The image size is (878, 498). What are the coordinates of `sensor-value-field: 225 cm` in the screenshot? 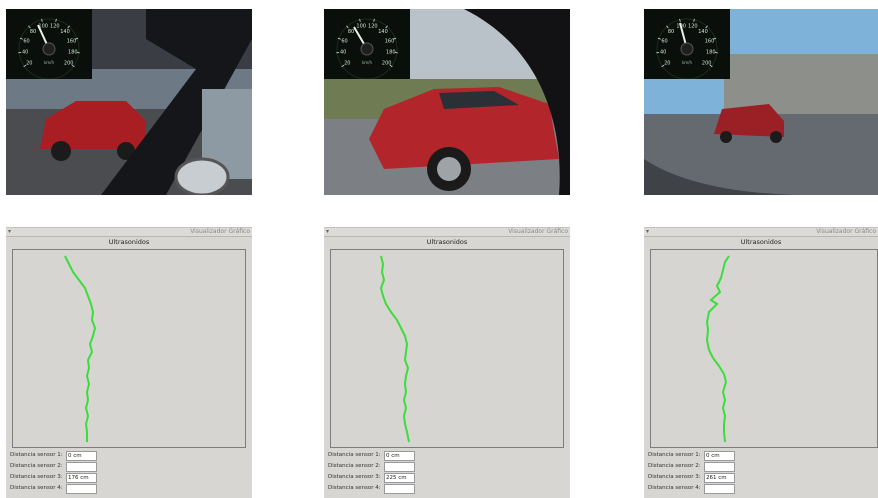 It's located at (399, 478).